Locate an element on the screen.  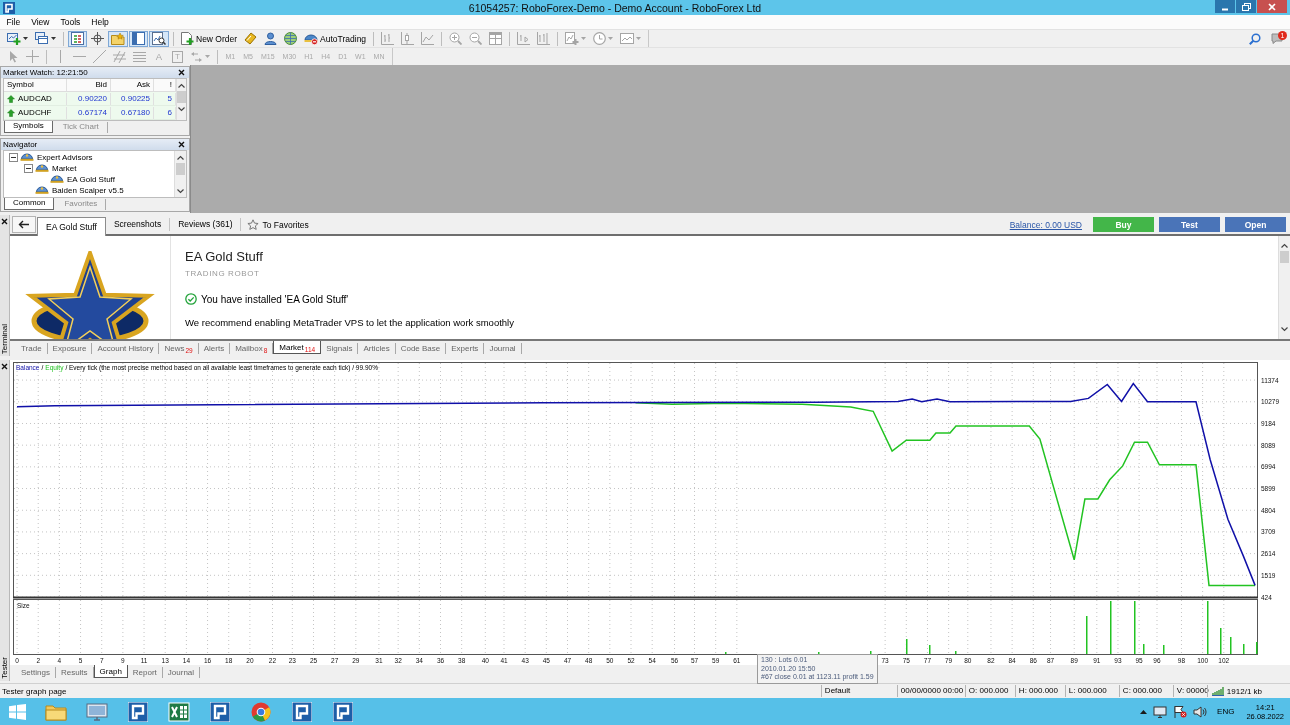
column-header: Bid is located at coordinates (89, 85).